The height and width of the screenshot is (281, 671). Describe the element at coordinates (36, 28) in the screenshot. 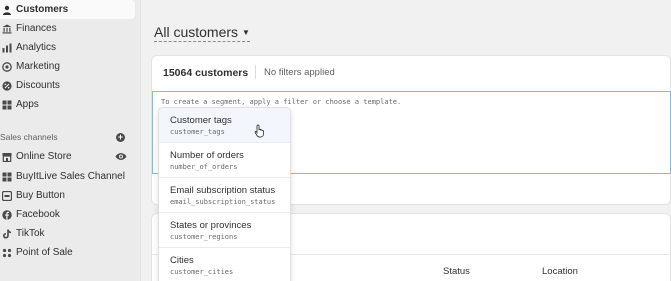

I see `sidebar-item-label: Finances` at that location.